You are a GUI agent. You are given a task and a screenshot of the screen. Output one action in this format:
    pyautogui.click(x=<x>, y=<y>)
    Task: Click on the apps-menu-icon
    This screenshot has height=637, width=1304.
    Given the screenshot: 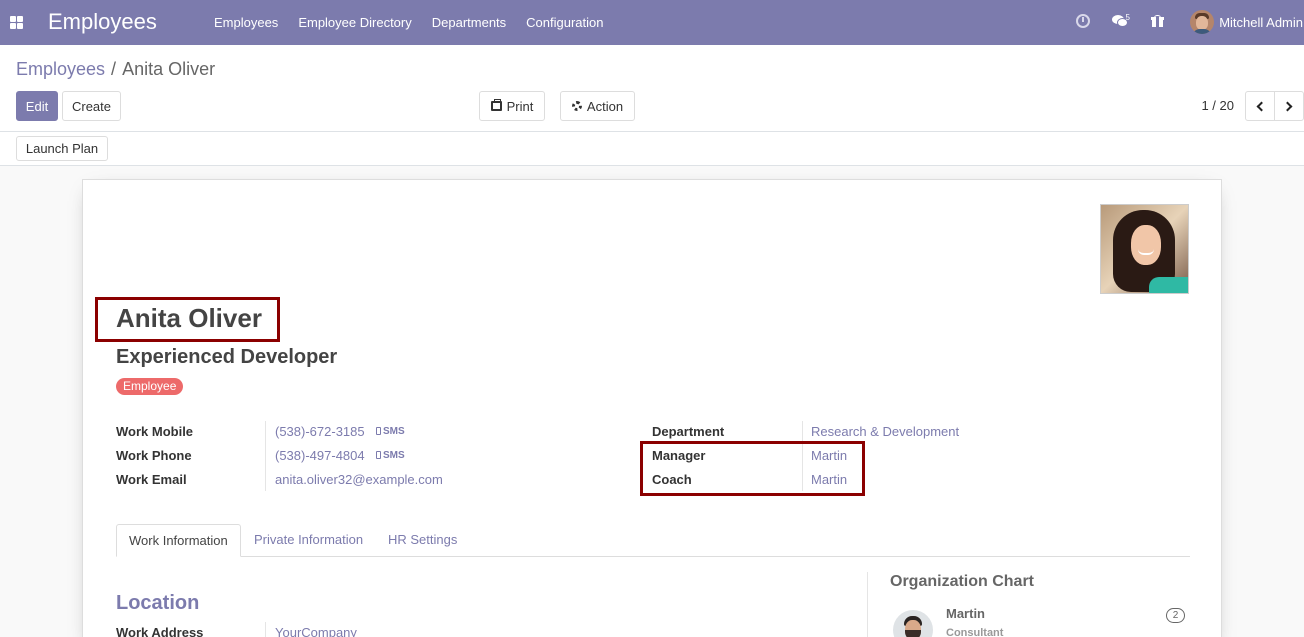 What is the action you would take?
    pyautogui.click(x=16, y=22)
    